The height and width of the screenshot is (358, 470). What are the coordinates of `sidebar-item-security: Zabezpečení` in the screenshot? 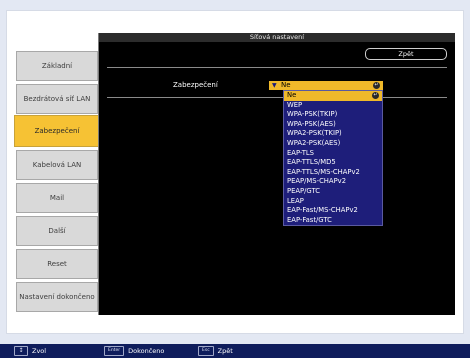 It's located at (57, 131).